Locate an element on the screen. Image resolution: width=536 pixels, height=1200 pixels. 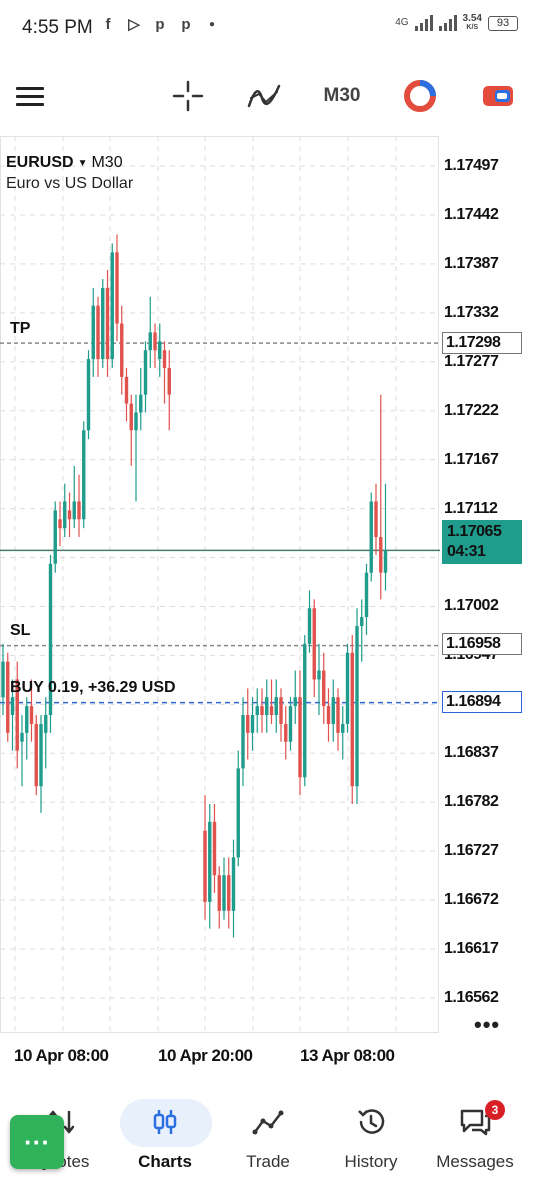
price-axis-label: 1.16727 is located at coordinates (471, 851).